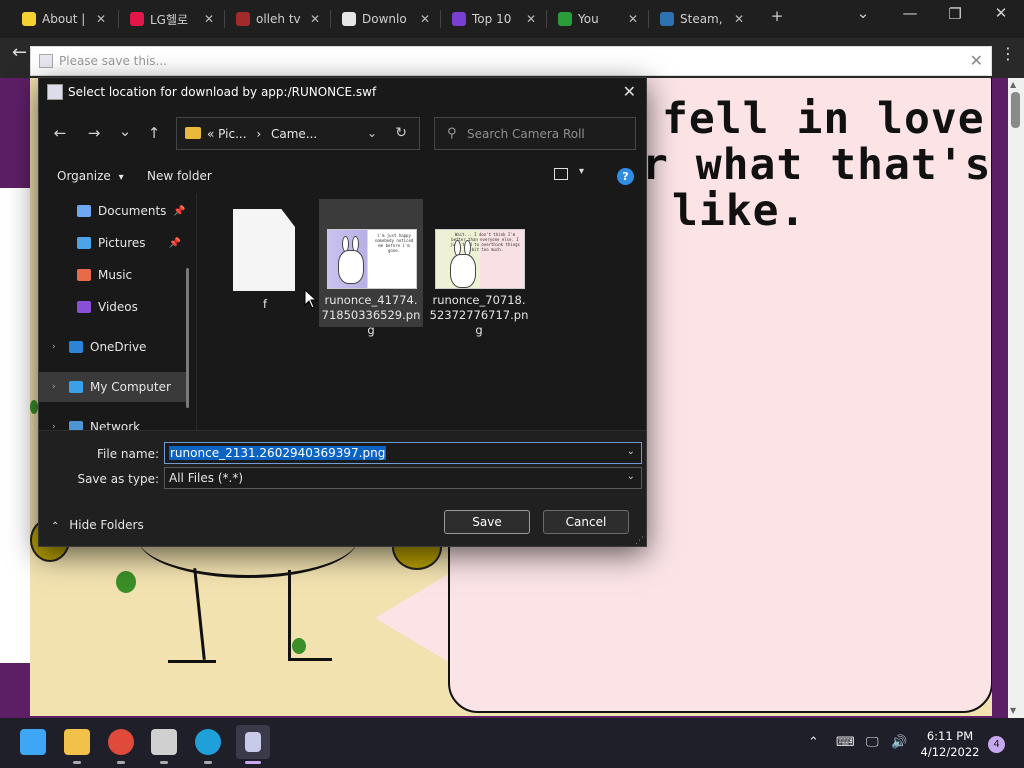  I want to click on cancel-button: Cancel, so click(586, 522).